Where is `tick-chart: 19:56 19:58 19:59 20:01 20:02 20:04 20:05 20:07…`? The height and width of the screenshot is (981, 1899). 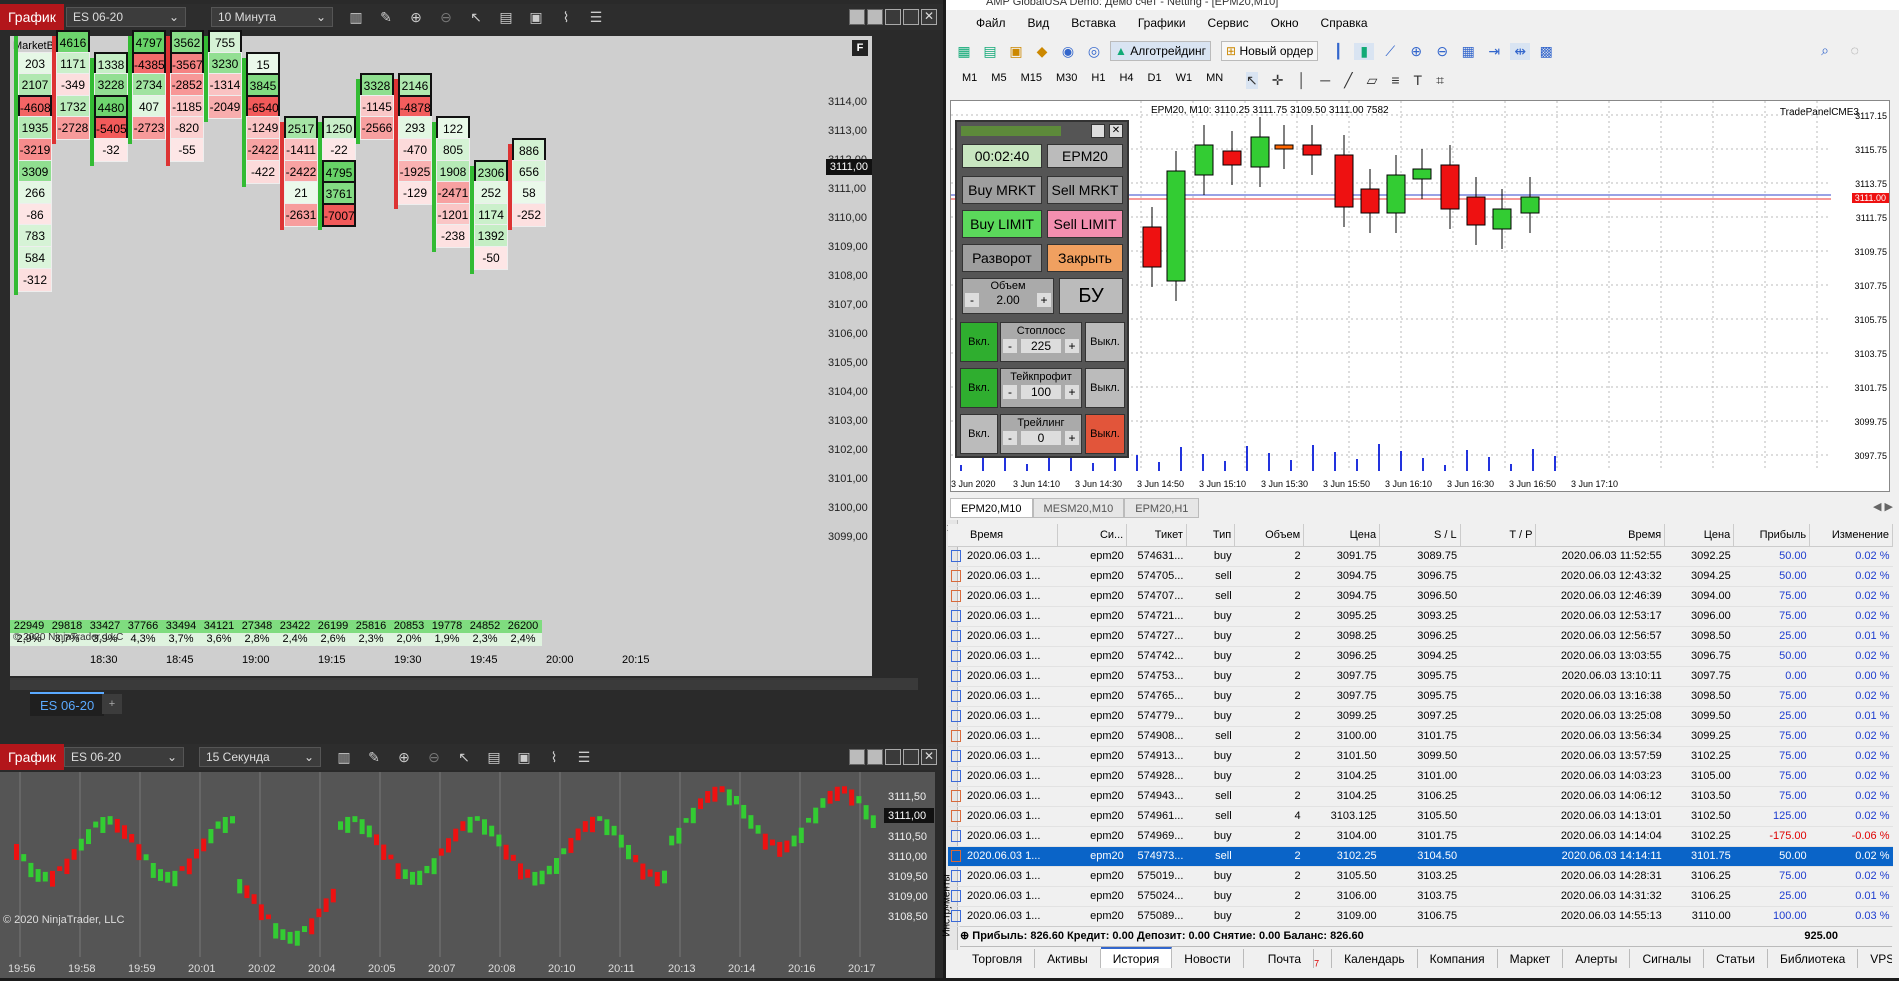
tick-chart: 19:56 19:58 19:59 20:01 20:02 20:04 20:05 20:07… is located at coordinates (467, 875).